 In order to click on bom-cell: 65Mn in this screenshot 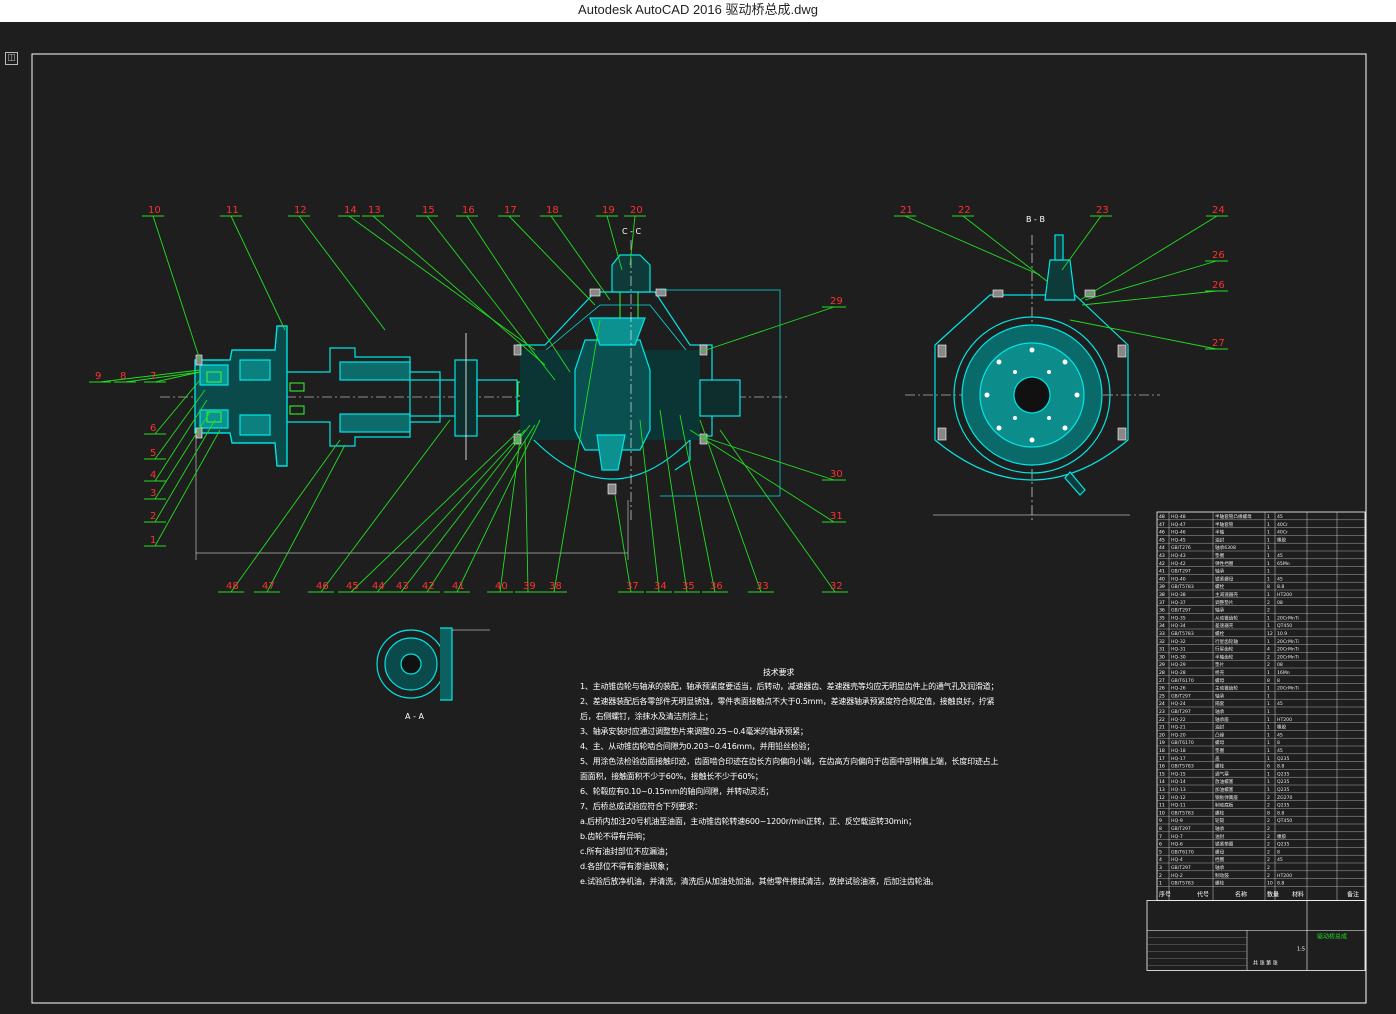, I will do `click(1283, 564)`.